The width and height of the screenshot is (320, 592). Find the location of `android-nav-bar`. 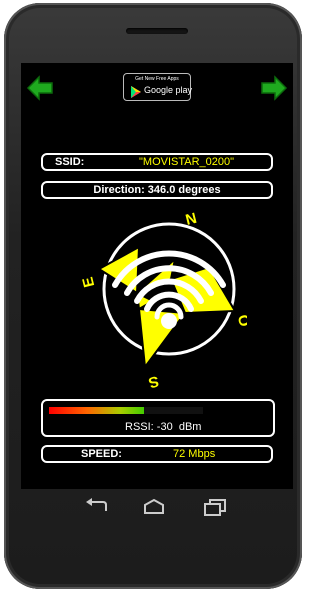

android-nav-bar is located at coordinates (153, 509).